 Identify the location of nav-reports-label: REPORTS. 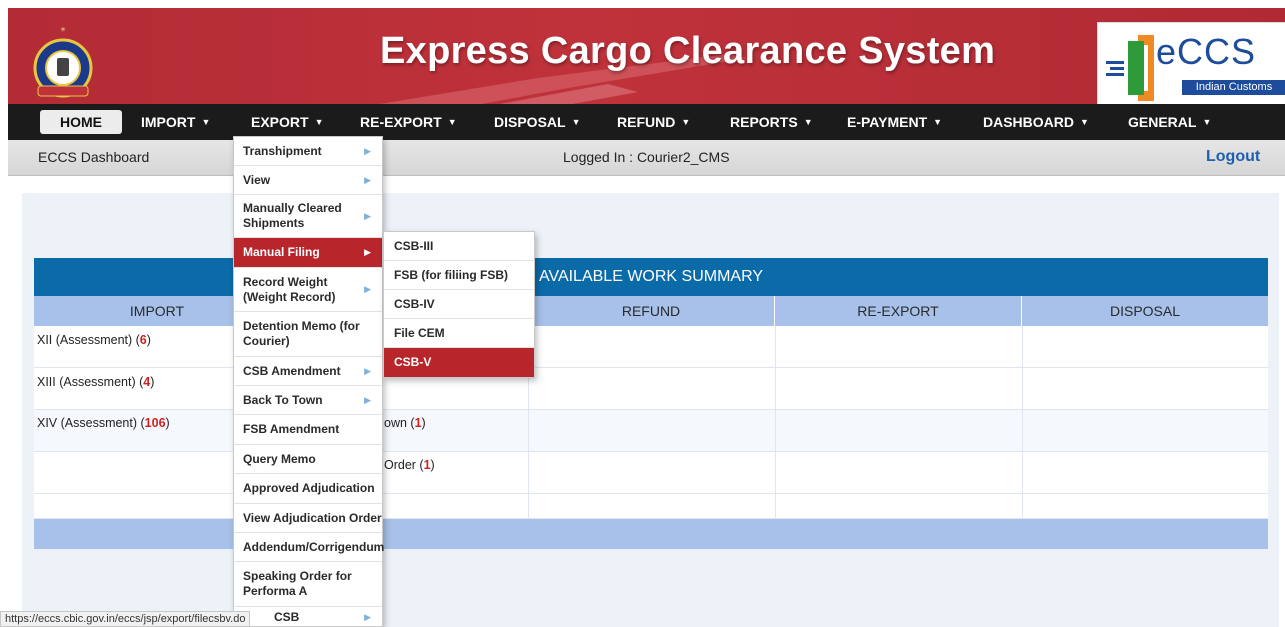
(764, 122).